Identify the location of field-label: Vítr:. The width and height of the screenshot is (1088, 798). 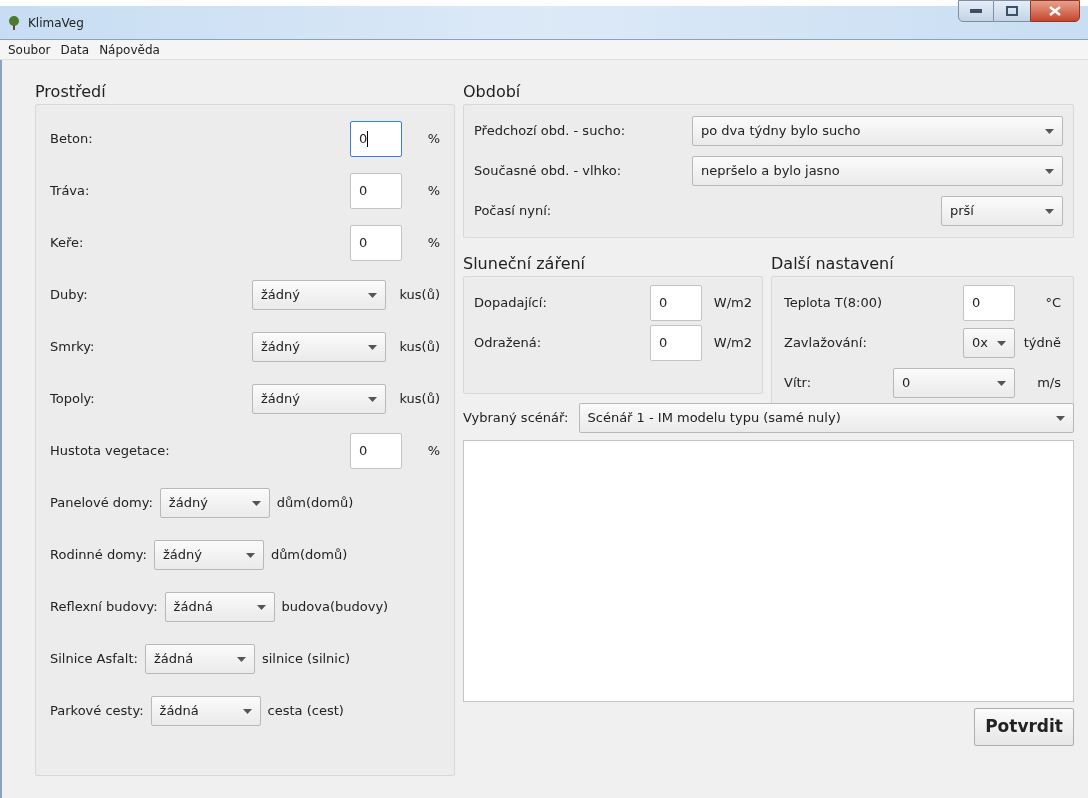
(798, 383).